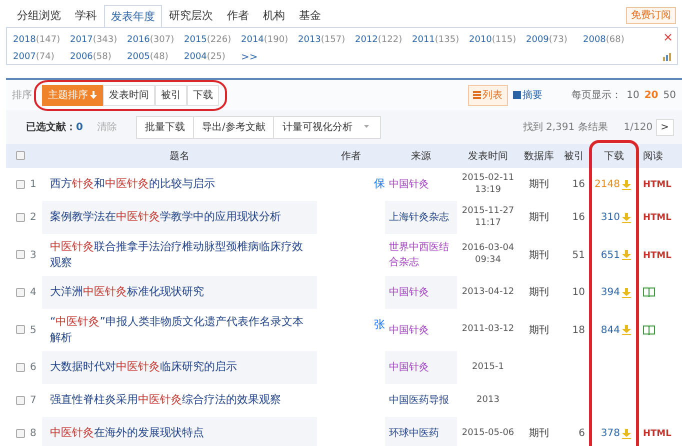 The image size is (682, 446). Describe the element at coordinates (488, 212) in the screenshot. I see `publish-date: 2015-11-27` at that location.